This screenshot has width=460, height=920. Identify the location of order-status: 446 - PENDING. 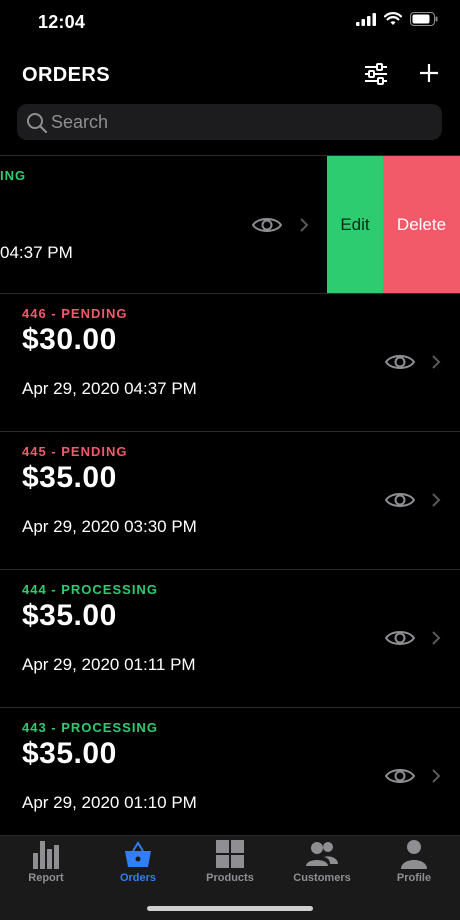
(75, 313).